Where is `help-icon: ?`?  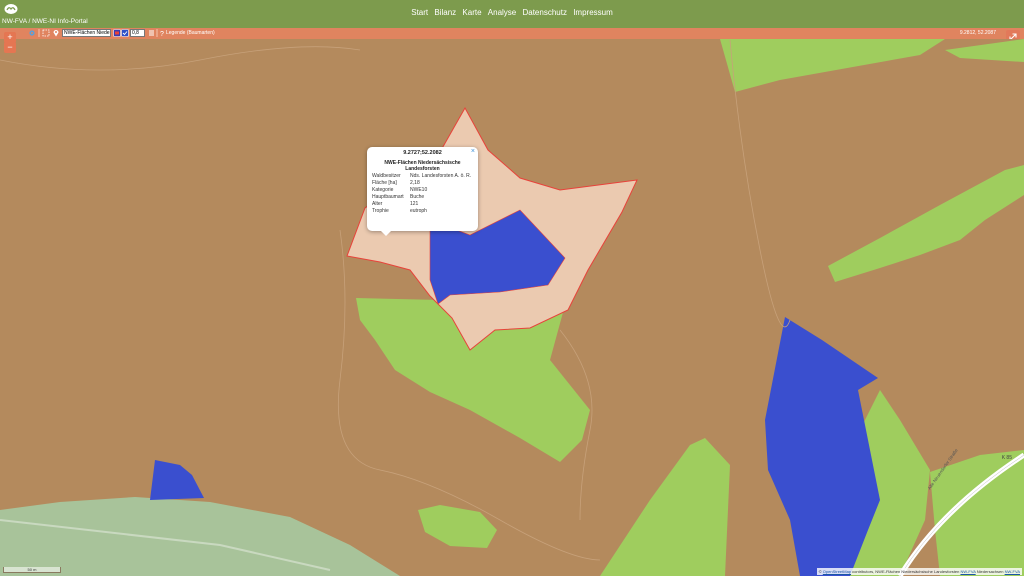
help-icon: ? is located at coordinates (162, 33).